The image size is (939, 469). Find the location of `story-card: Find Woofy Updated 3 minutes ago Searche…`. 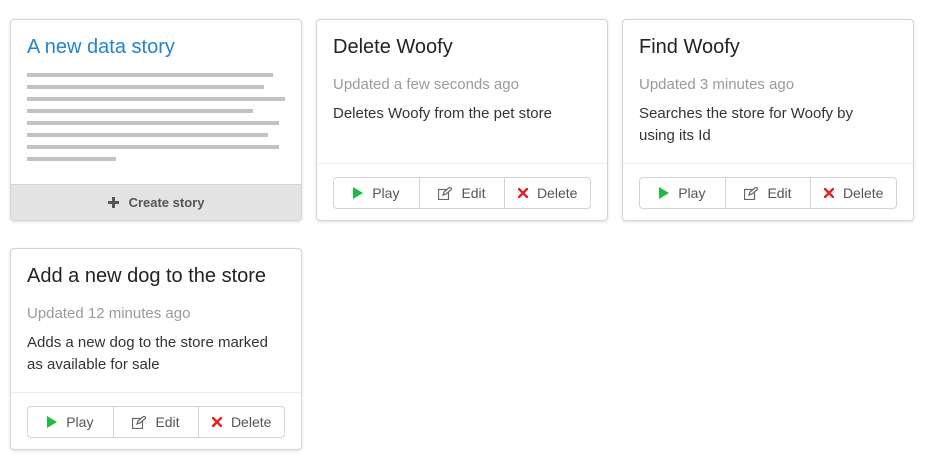

story-card: Find Woofy Updated 3 minutes ago Searche… is located at coordinates (768, 120).